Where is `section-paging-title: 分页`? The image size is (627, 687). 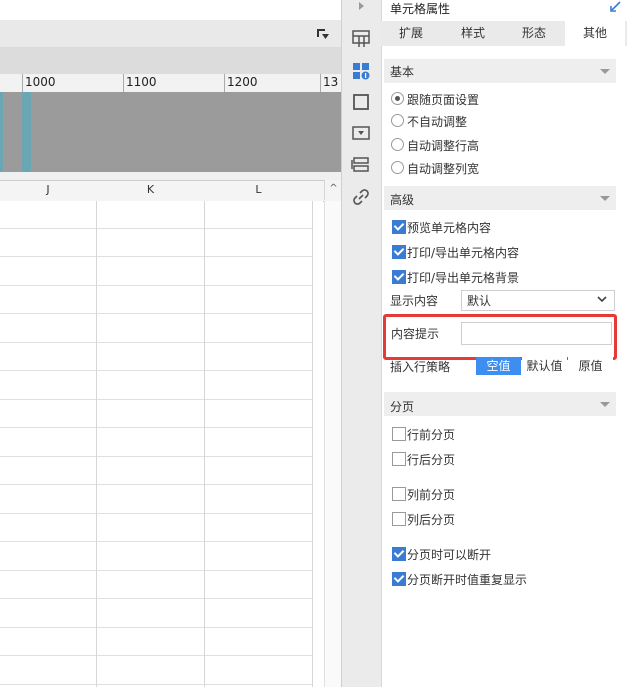 section-paging-title: 分页 is located at coordinates (402, 407).